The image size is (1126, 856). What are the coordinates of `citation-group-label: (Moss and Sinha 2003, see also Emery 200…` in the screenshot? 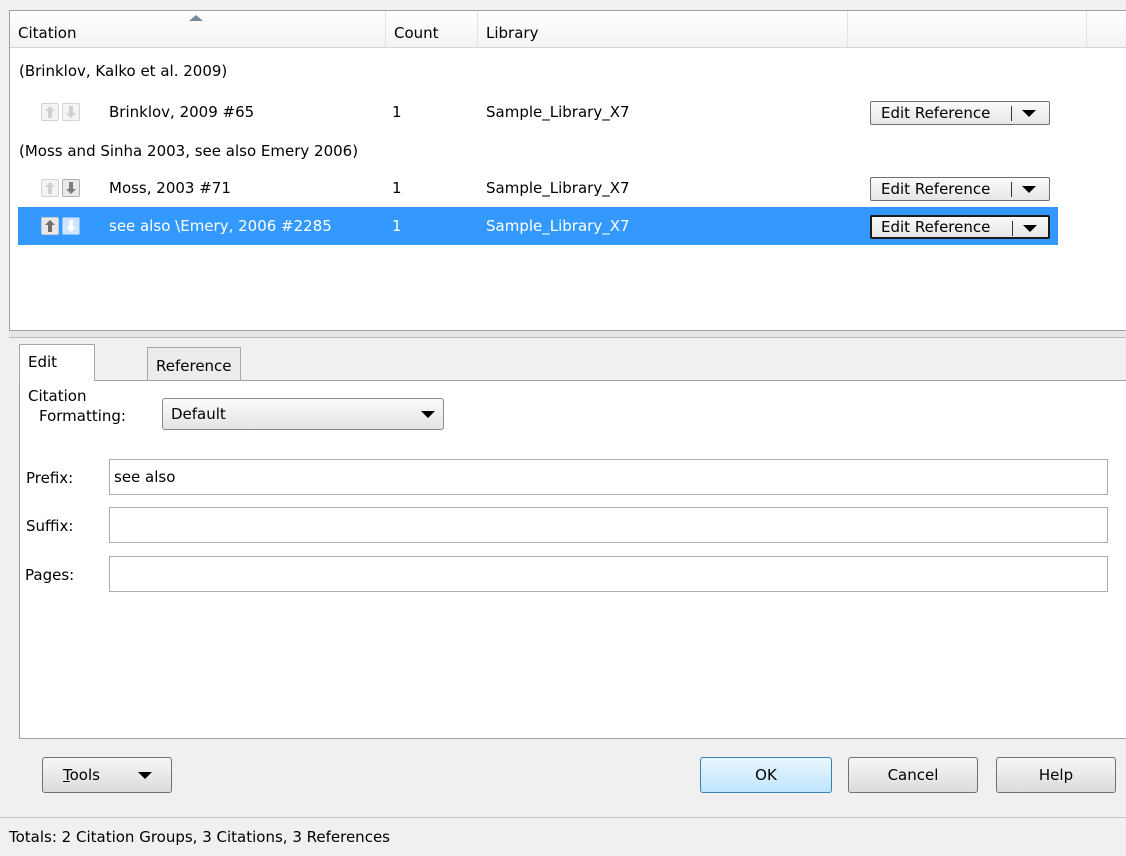 It's located at (189, 151).